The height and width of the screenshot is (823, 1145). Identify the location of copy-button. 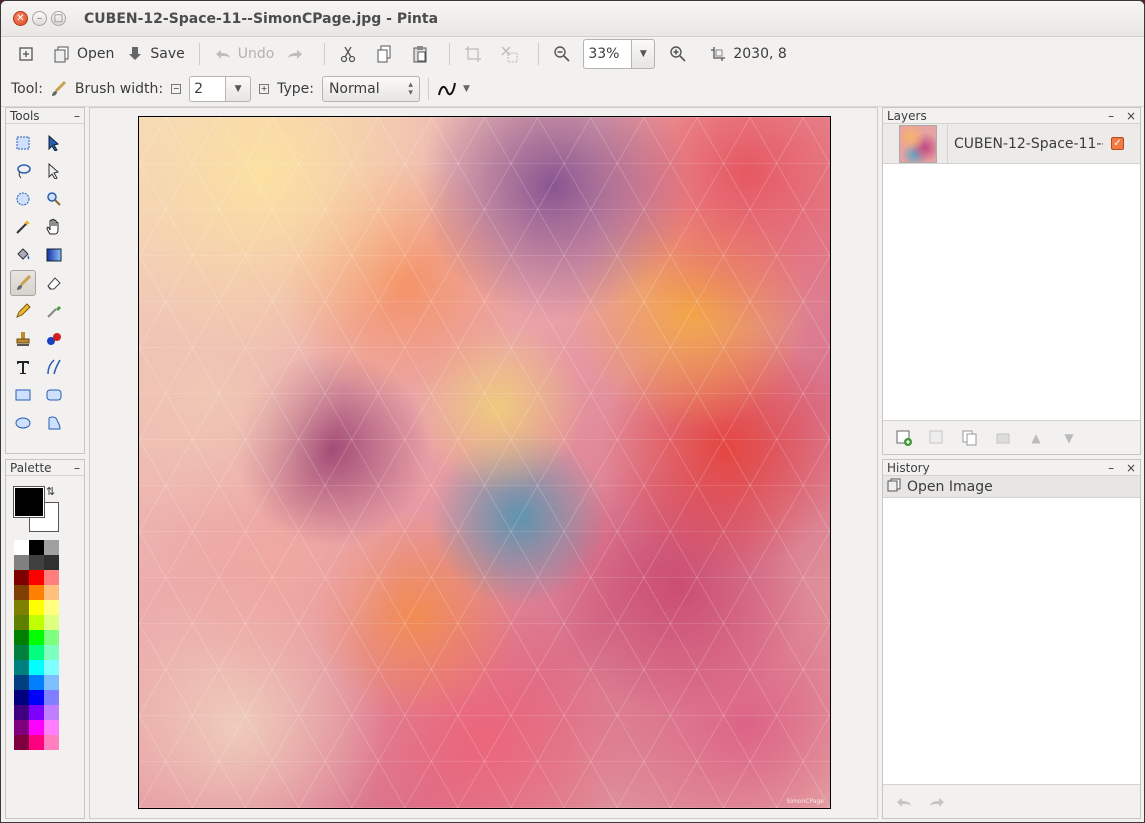
(387, 54).